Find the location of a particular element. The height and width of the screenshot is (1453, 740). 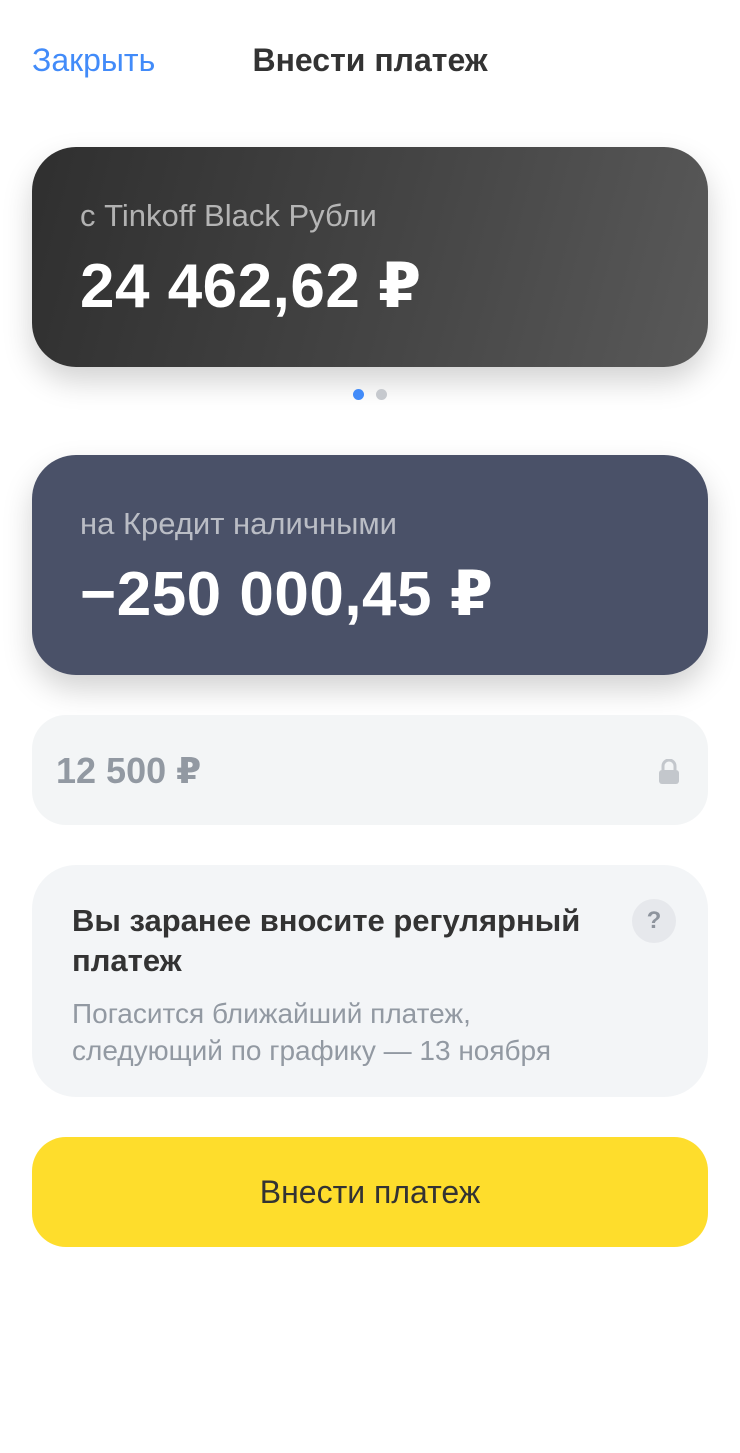

source-account-card: с Tinkoff Black Рубли 24 462,62 ₽ is located at coordinates (370, 257).